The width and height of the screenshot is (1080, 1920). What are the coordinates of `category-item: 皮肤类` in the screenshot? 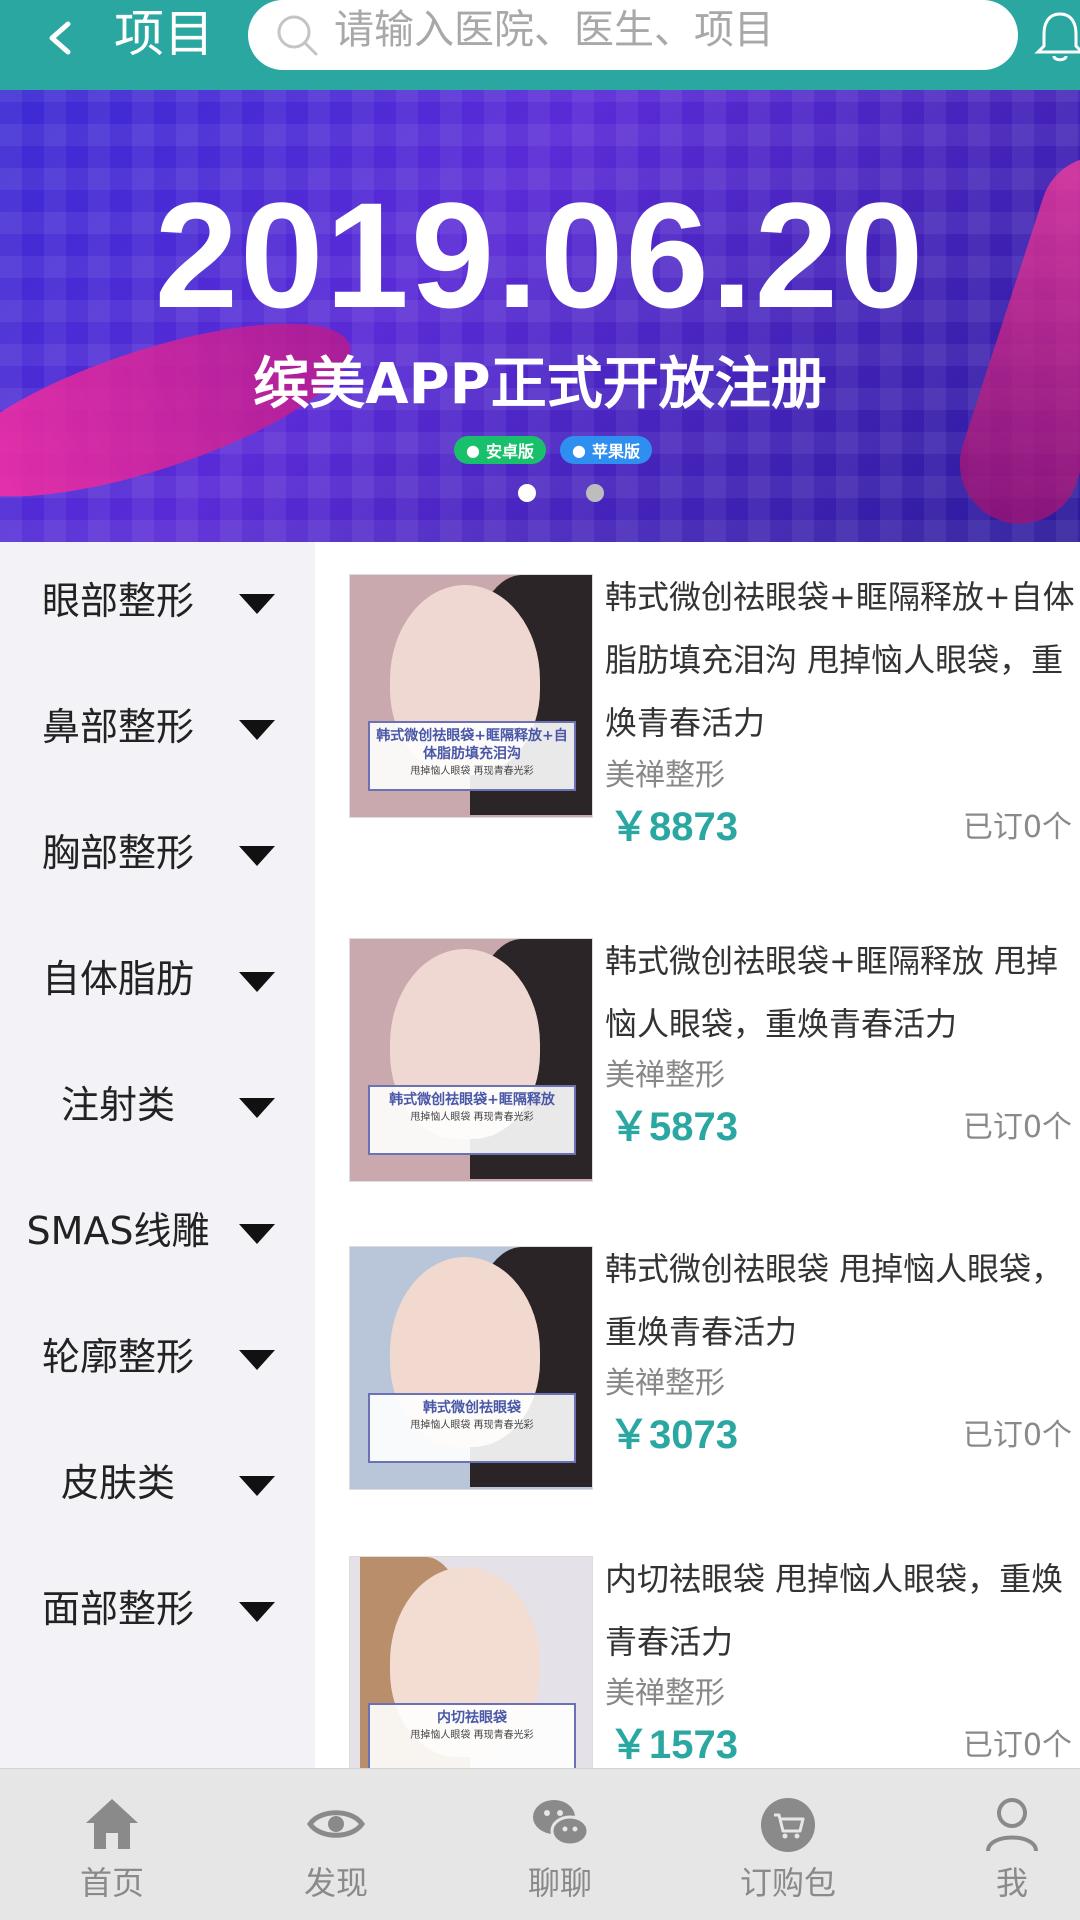 It's located at (157, 1487).